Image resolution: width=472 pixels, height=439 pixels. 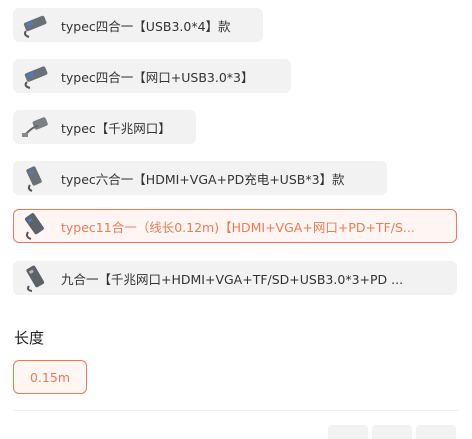 I want to click on option-label: typec六合一【HDMI+VGA+PD充电+USB*3】款, so click(x=203, y=179).